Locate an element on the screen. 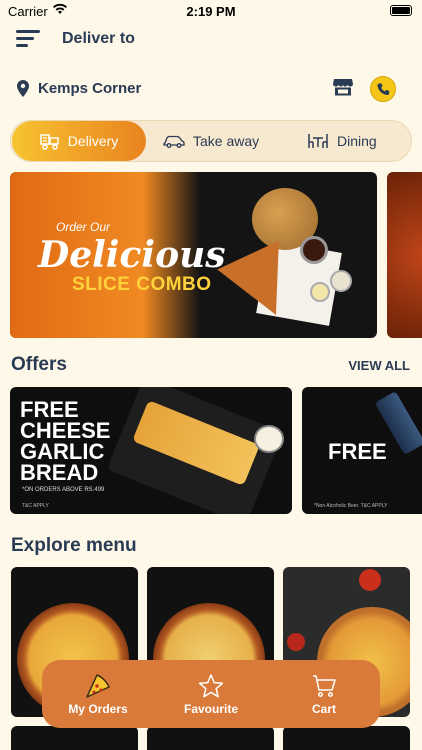  pizza-slice-icon is located at coordinates (98, 686).